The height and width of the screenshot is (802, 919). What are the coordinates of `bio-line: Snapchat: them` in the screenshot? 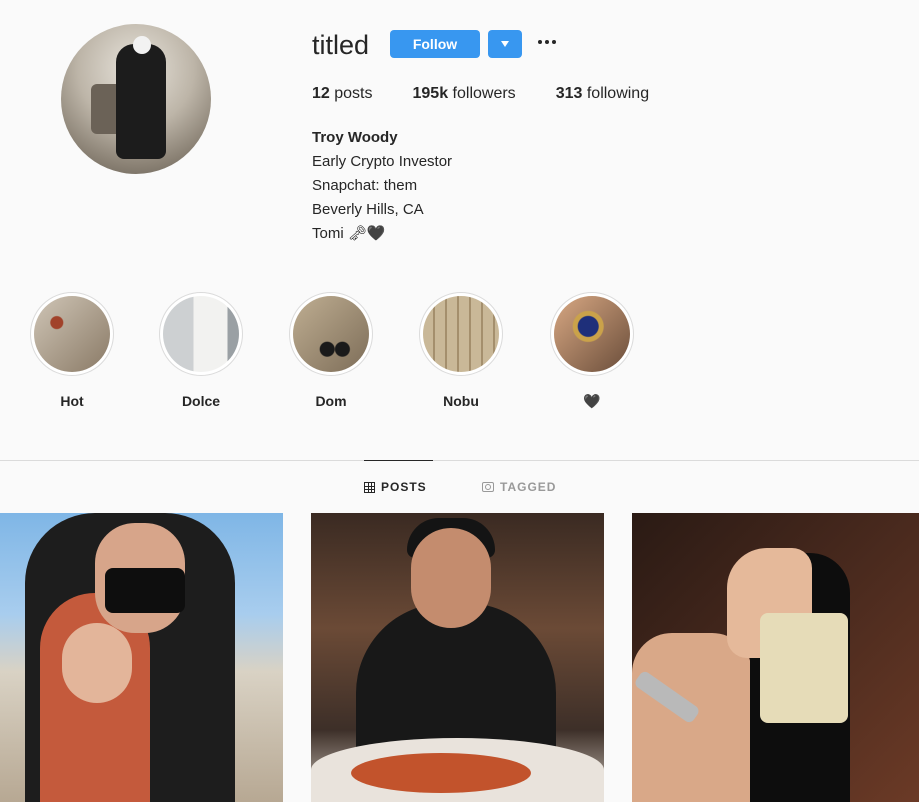 It's located at (365, 185).